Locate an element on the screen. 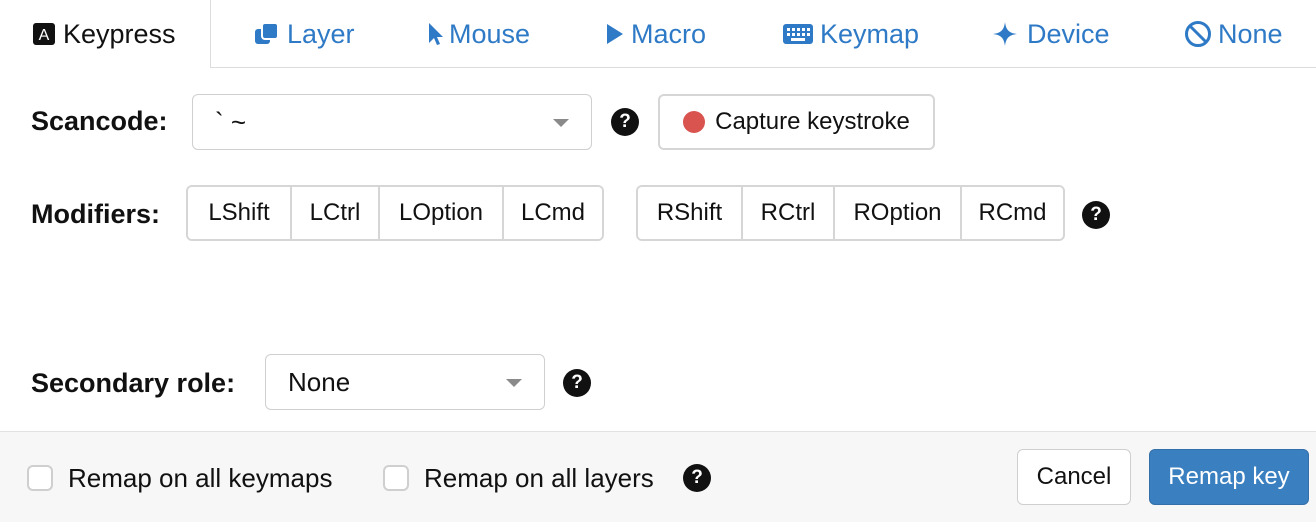 Image resolution: width=1316 pixels, height=522 pixels. remap-key-button: Remap key is located at coordinates (1229, 477).